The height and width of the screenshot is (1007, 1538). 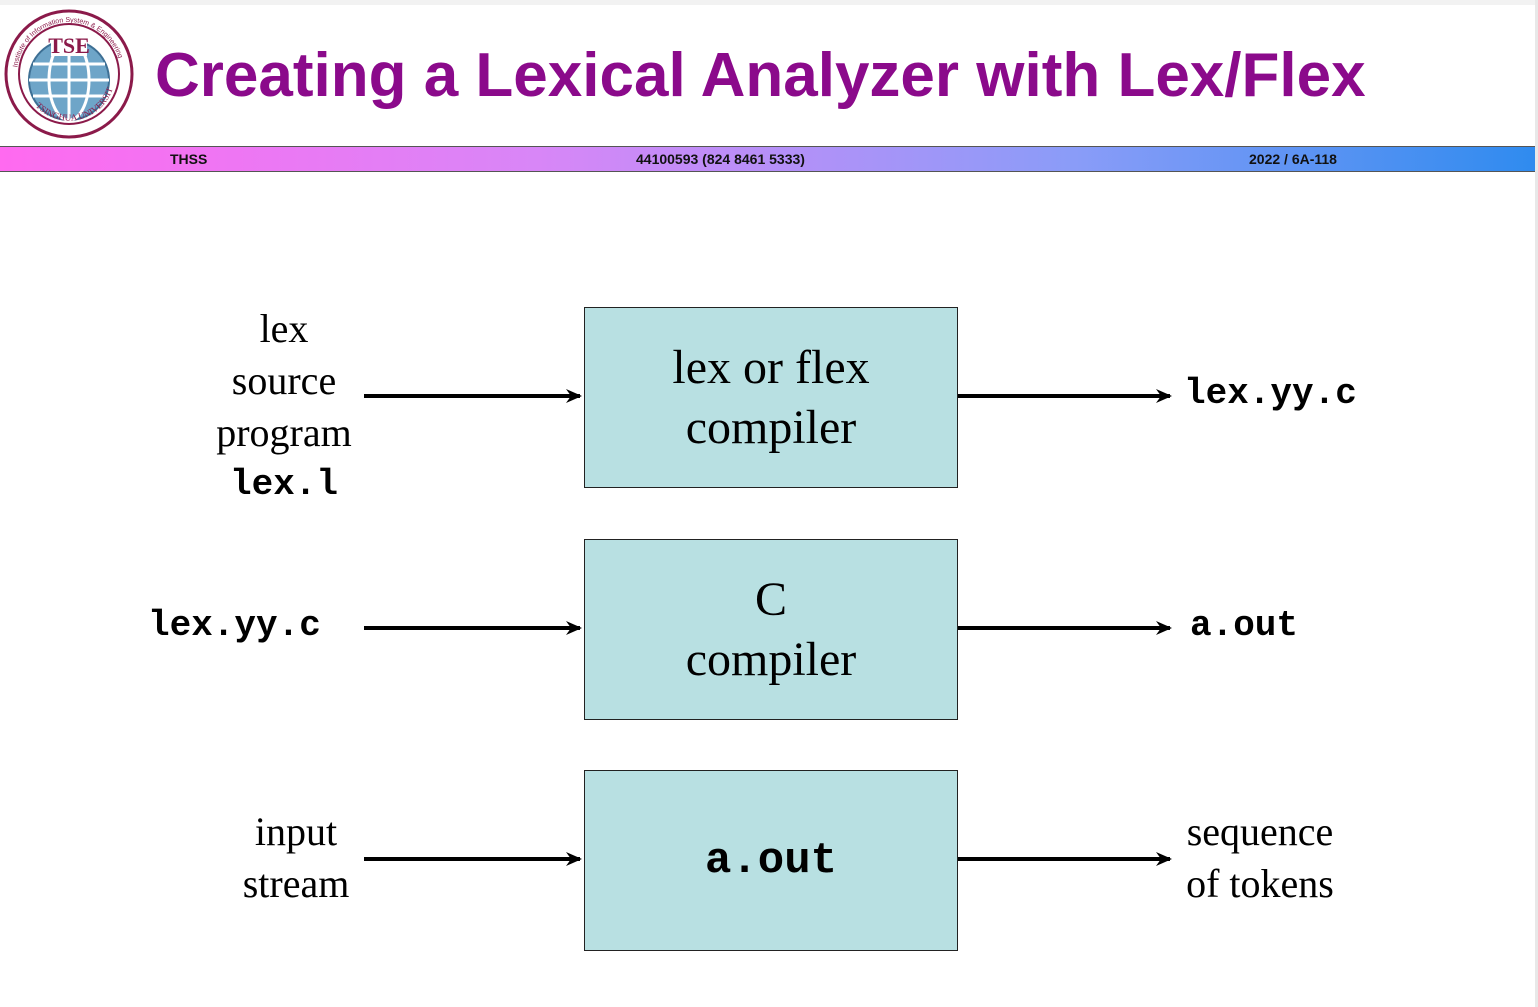 I want to click on a-out-box: a.out, so click(x=771, y=860).